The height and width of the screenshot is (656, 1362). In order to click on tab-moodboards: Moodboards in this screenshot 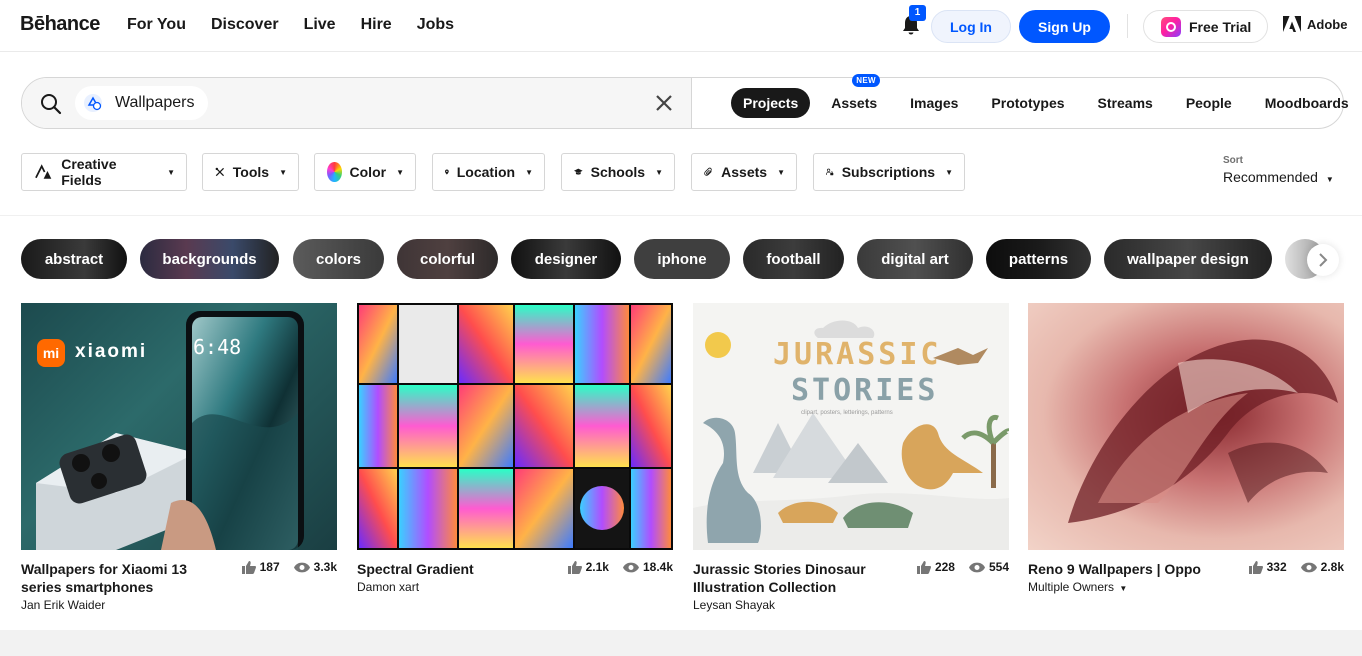, I will do `click(1307, 103)`.